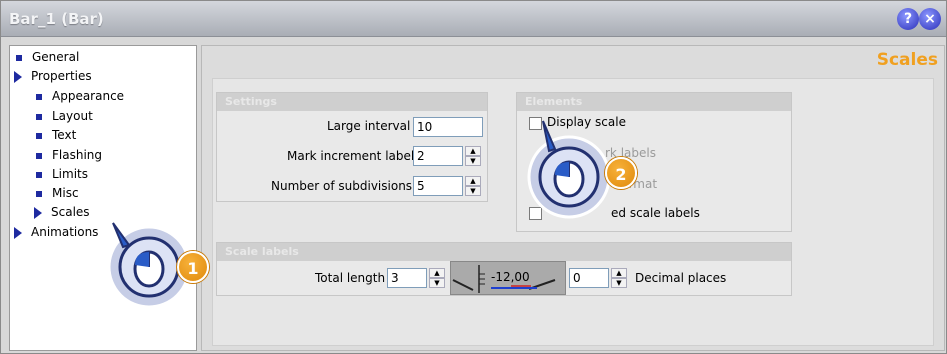  Describe the element at coordinates (352, 102) in the screenshot. I see `group-title: Settings` at that location.